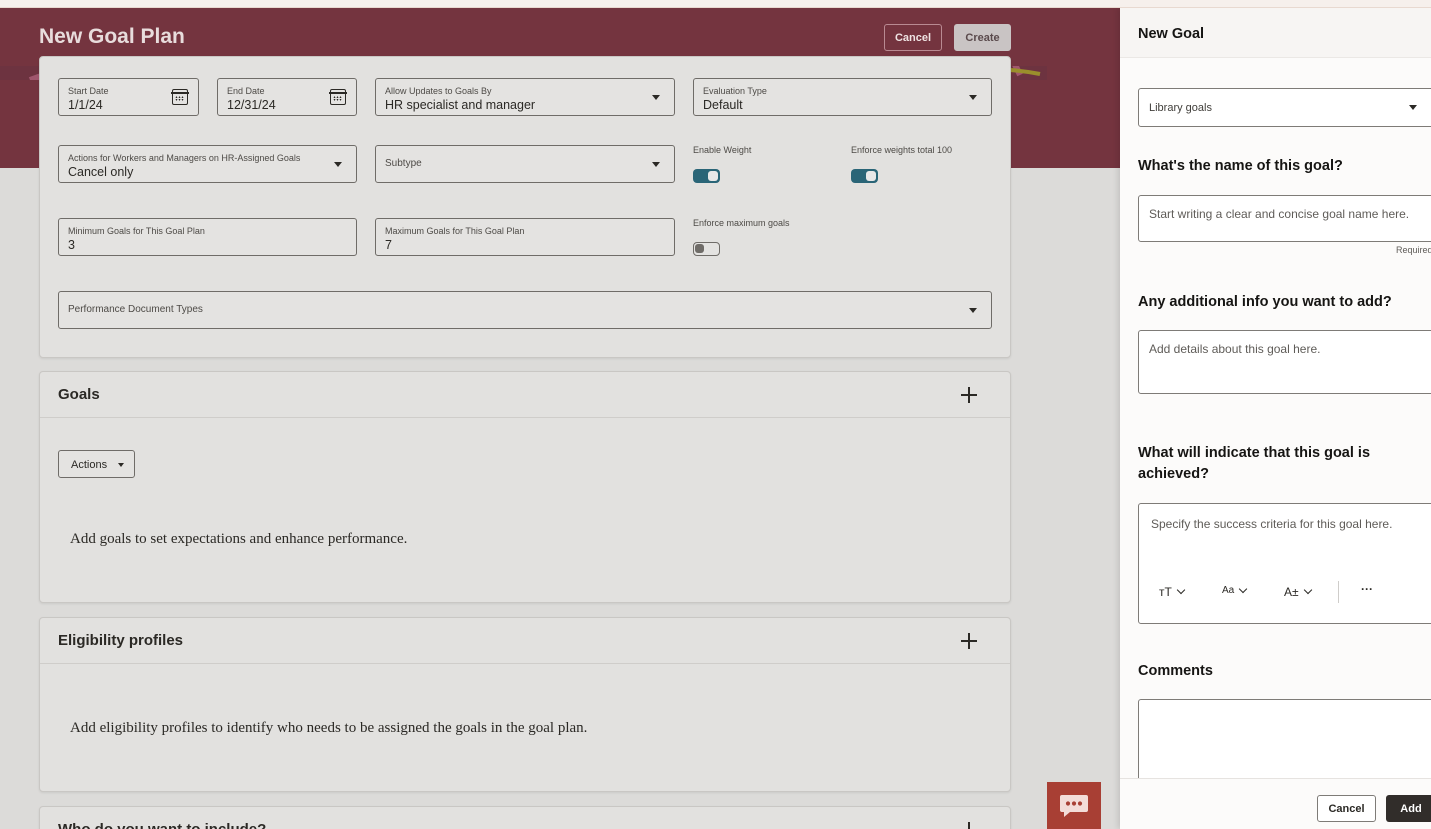 The height and width of the screenshot is (829, 1431). What do you see at coordinates (460, 105) in the screenshot?
I see `allow-updates-value: HR specialist and manager` at bounding box center [460, 105].